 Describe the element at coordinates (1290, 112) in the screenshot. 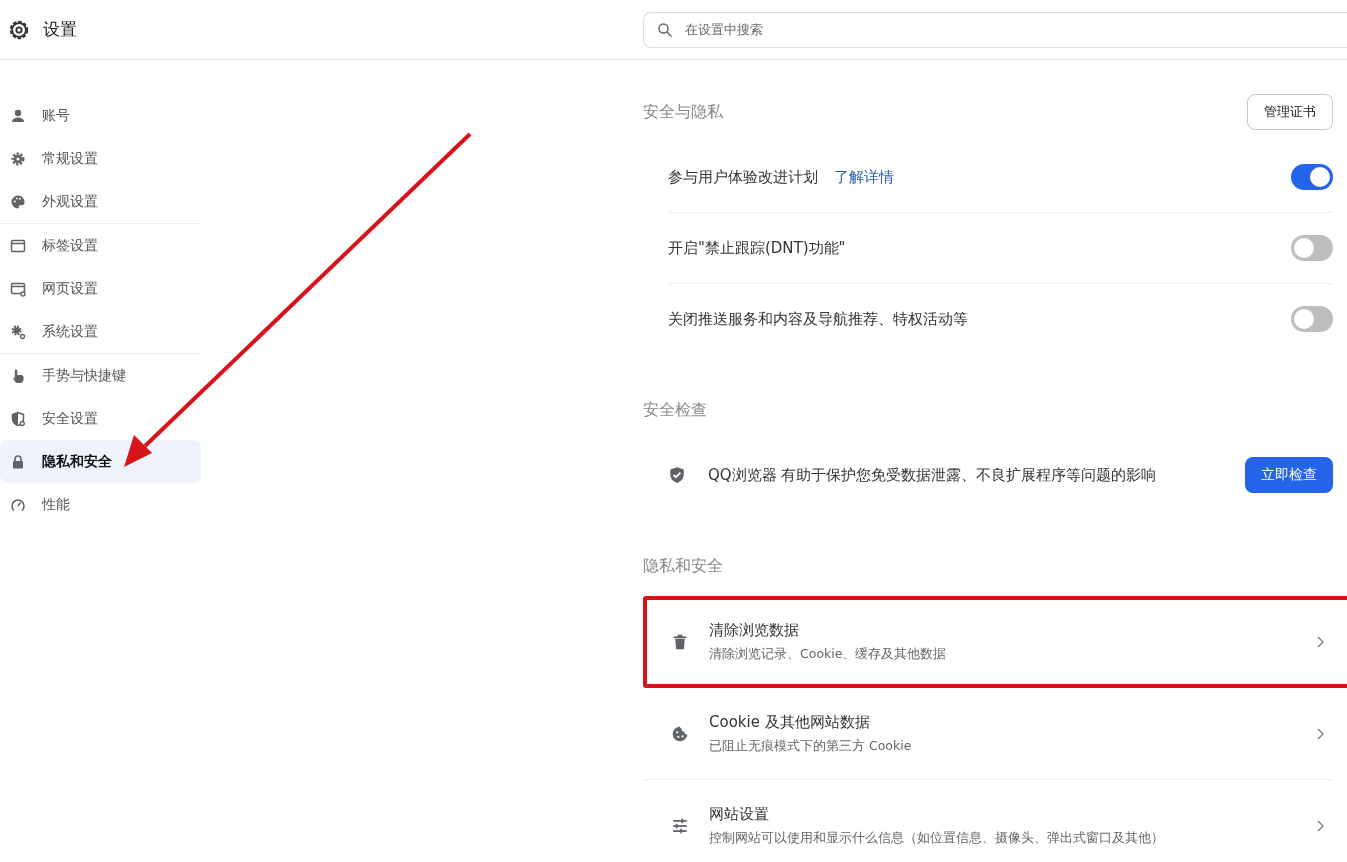

I see `manage-certificates-button: 管理证书` at that location.